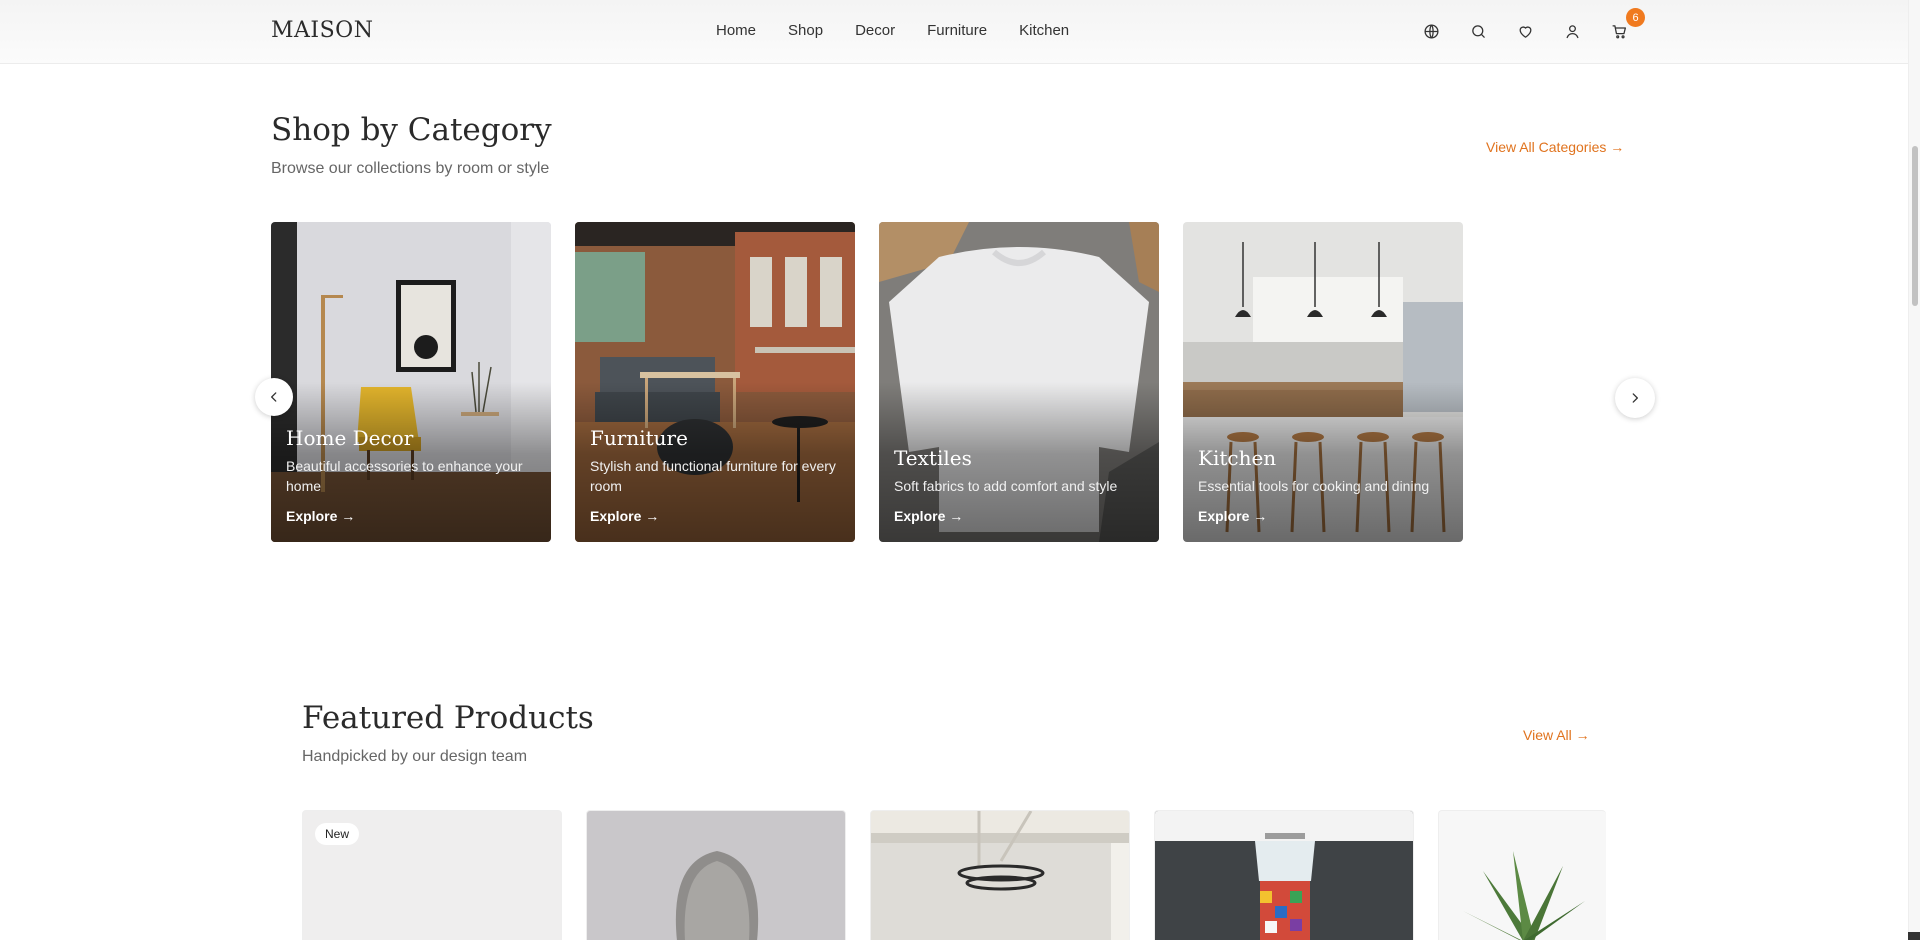 This screenshot has width=1920, height=940. I want to click on category-section-title: Shop by Category, so click(411, 130).